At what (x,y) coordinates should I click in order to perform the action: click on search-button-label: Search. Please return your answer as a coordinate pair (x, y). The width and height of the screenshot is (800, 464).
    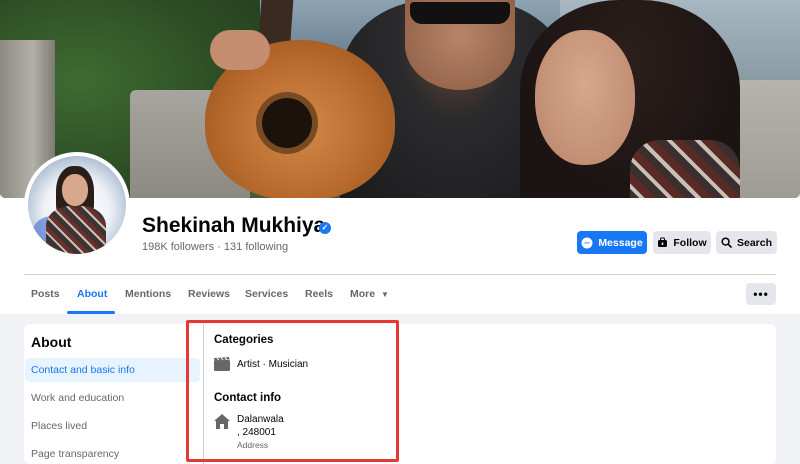
    Looking at the image, I should click on (754, 242).